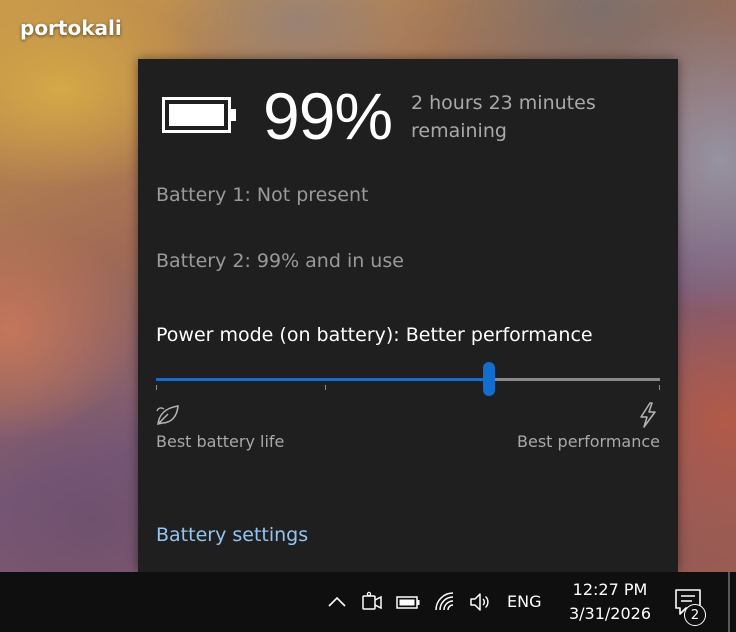 The height and width of the screenshot is (632, 736). Describe the element at coordinates (610, 602) in the screenshot. I see `clock: 12:27 PM 3/31/2026` at that location.